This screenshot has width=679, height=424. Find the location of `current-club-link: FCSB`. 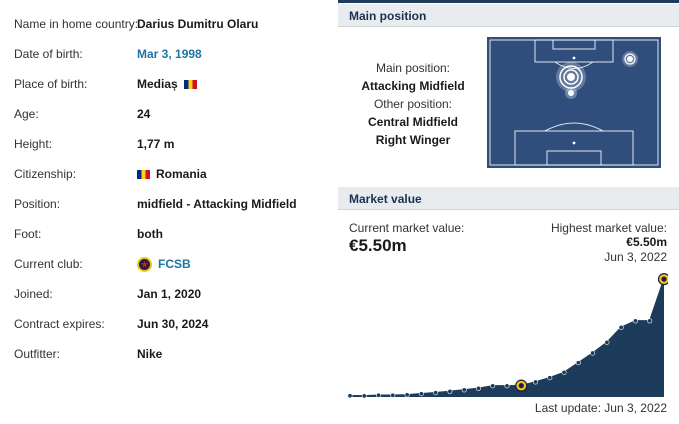

current-club-link: FCSB is located at coordinates (164, 264).